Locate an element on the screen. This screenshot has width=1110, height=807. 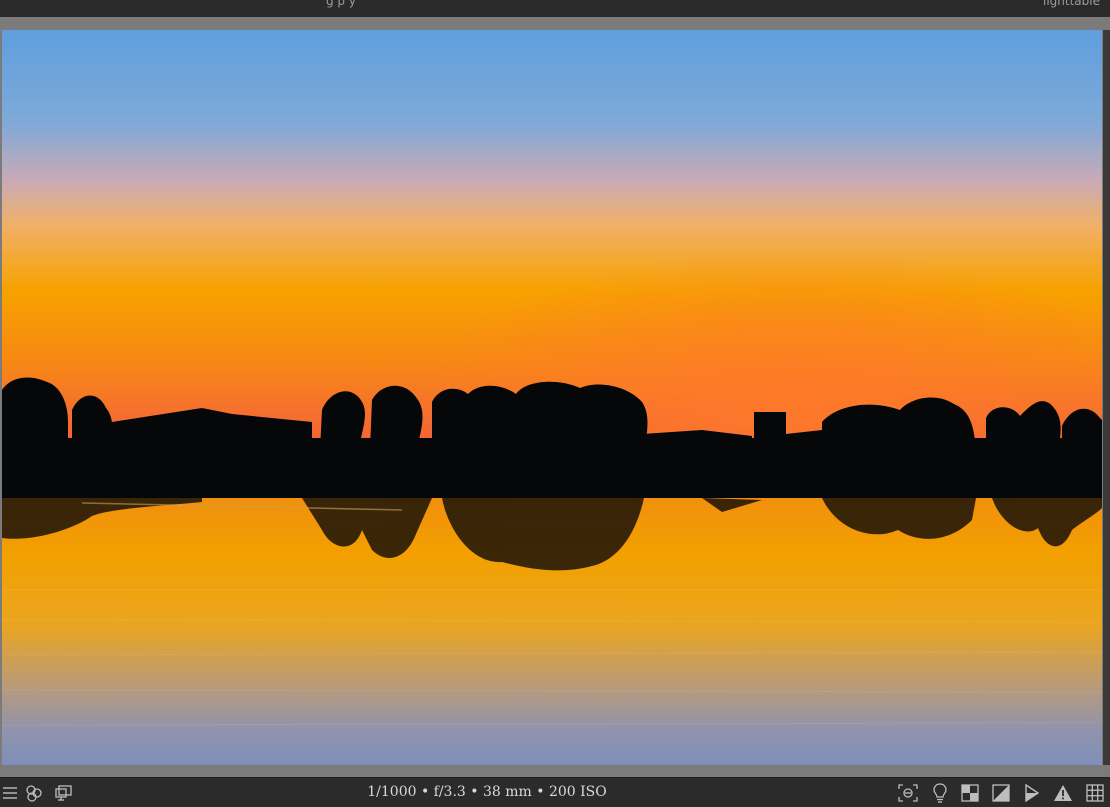
focus-peaking-icon is located at coordinates (908, 793).